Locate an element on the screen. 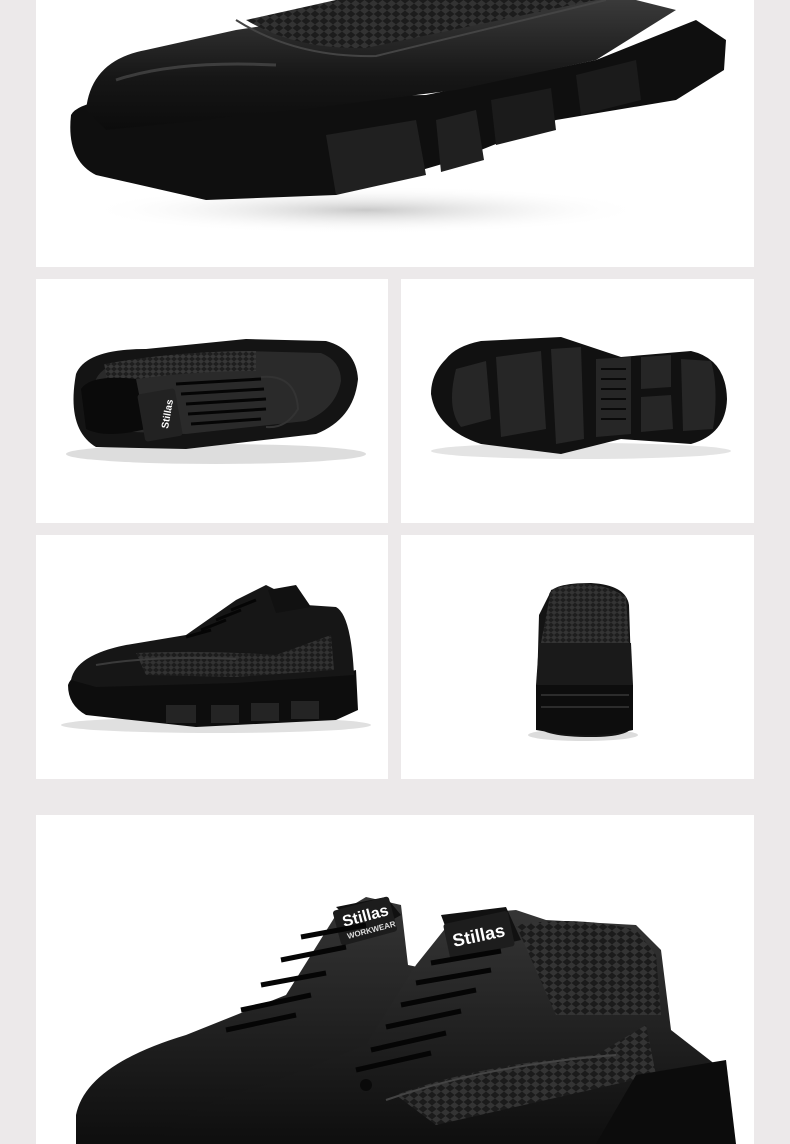  side-view-panel is located at coordinates (212, 657).